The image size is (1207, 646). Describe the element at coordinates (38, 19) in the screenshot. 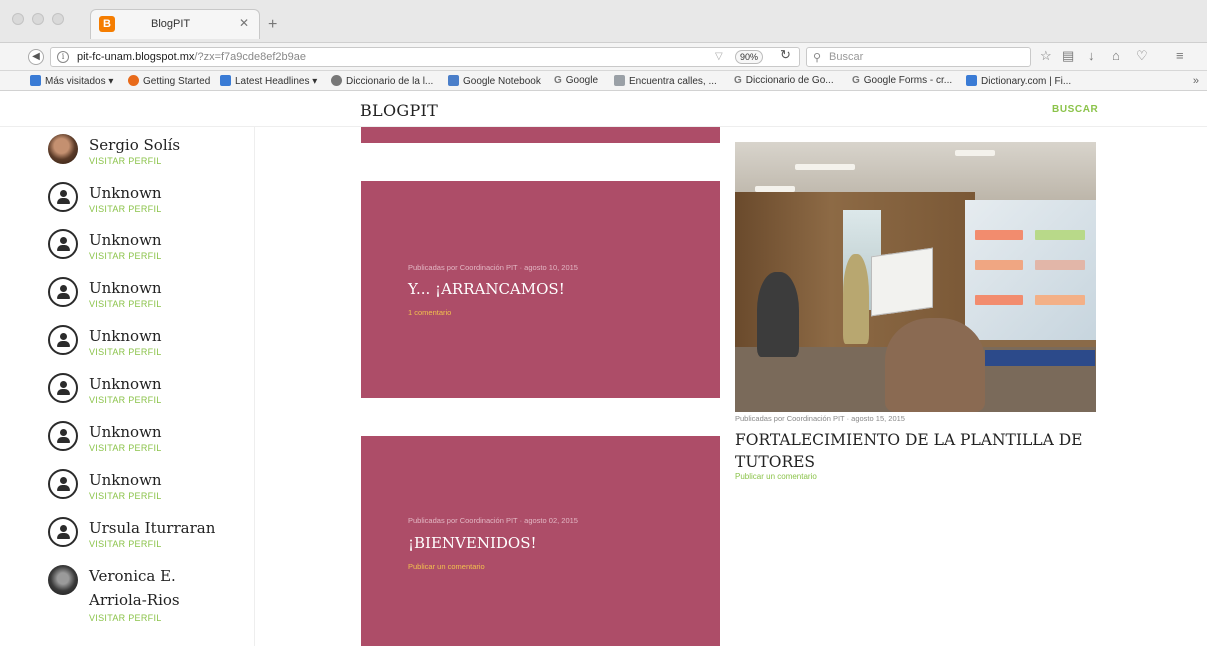

I see `minimize-window-icon` at that location.